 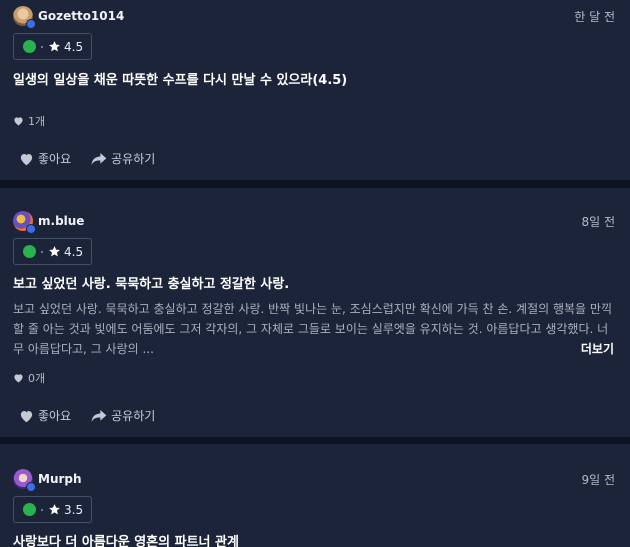 What do you see at coordinates (81, 16) in the screenshot?
I see `username: Gozetto1014` at bounding box center [81, 16].